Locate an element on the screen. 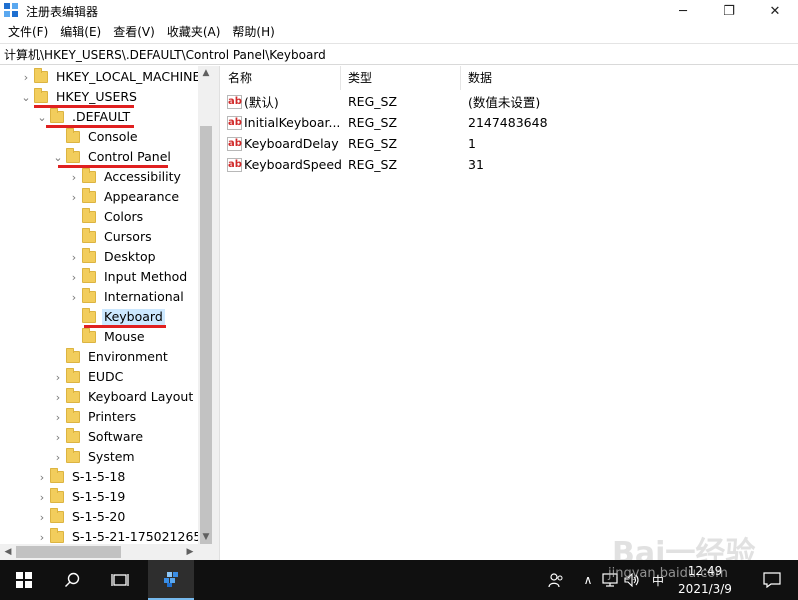 The image size is (798, 600). regedit-app-icon is located at coordinates (12, 11).